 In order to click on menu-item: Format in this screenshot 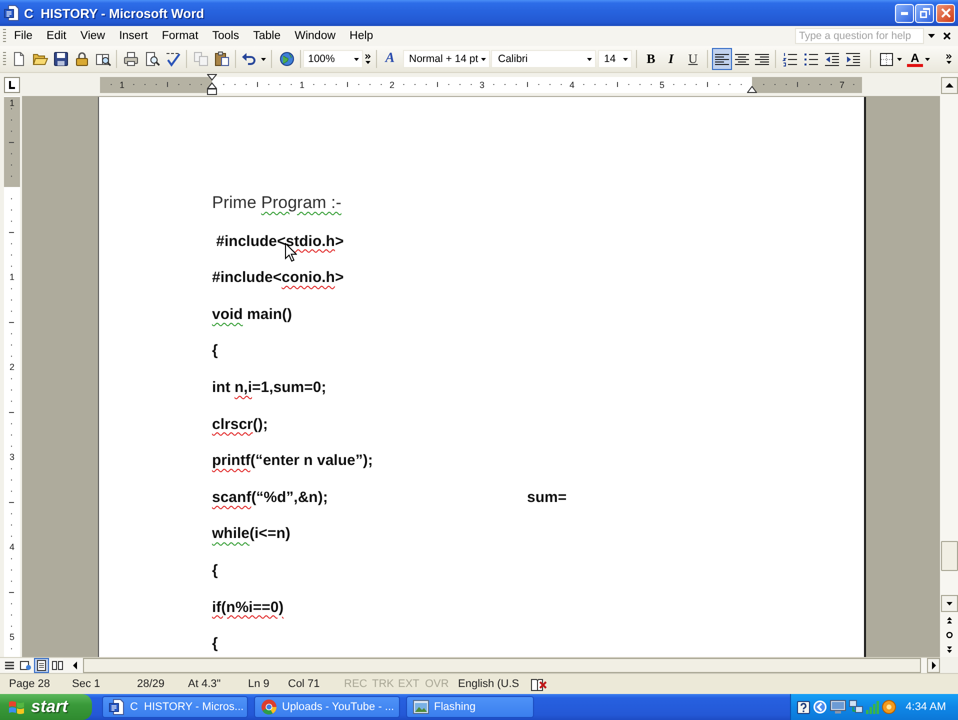, I will do `click(180, 36)`.